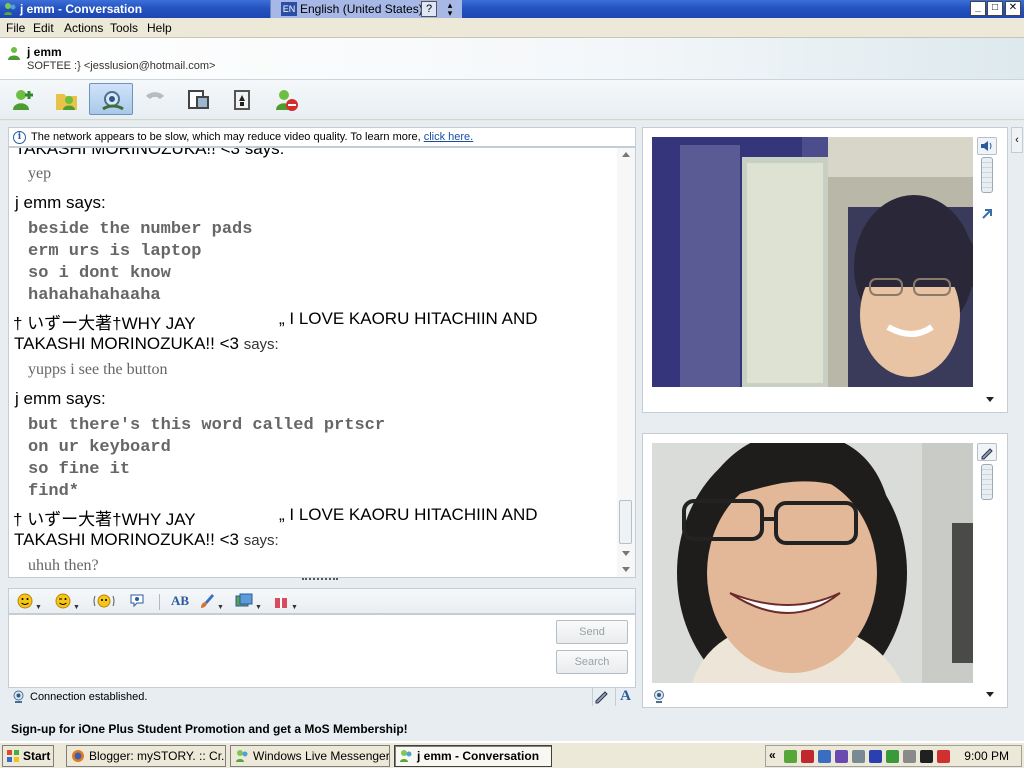 This screenshot has width=1024, height=768. I want to click on my-video-settings-button, so click(987, 452).